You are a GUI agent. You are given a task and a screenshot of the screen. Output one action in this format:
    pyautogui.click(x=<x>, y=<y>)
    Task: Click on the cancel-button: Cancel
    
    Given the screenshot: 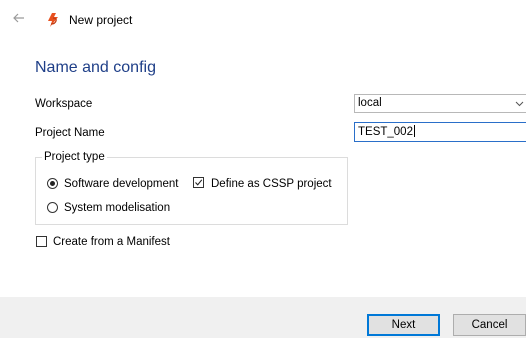 What is the action you would take?
    pyautogui.click(x=489, y=325)
    